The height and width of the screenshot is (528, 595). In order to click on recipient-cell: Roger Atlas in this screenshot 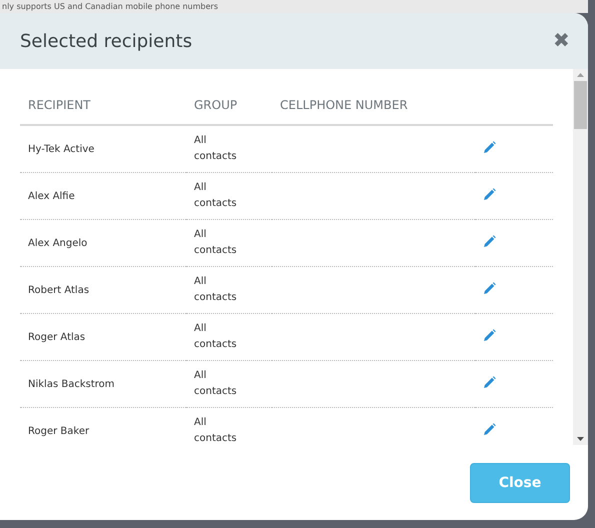, I will do `click(103, 337)`.